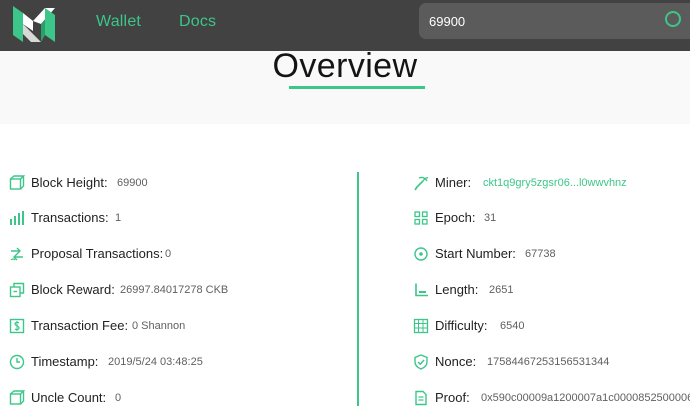  What do you see at coordinates (69, 397) in the screenshot?
I see `uncle-count-label: Uncle Count:` at bounding box center [69, 397].